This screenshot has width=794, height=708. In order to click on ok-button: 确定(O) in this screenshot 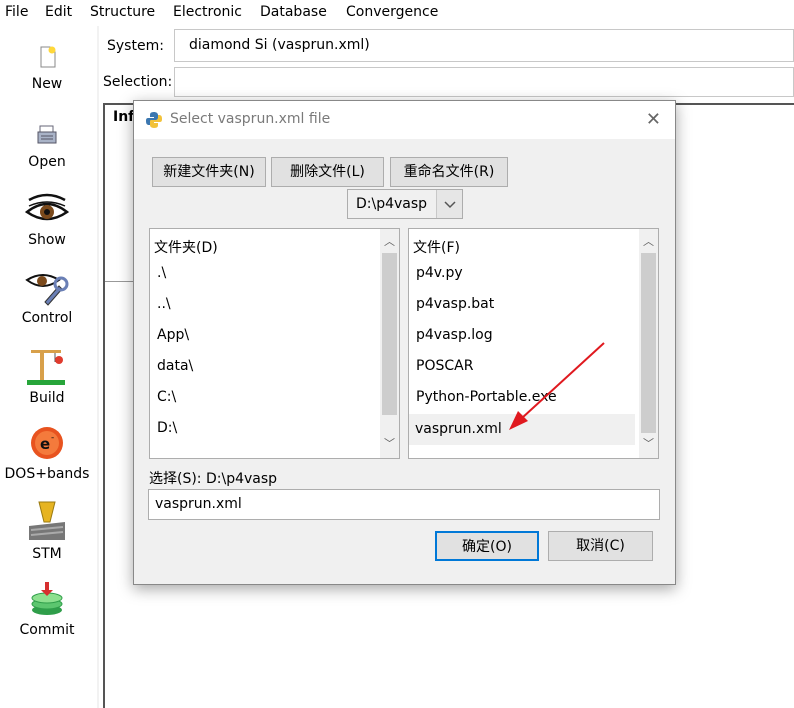, I will do `click(487, 546)`.